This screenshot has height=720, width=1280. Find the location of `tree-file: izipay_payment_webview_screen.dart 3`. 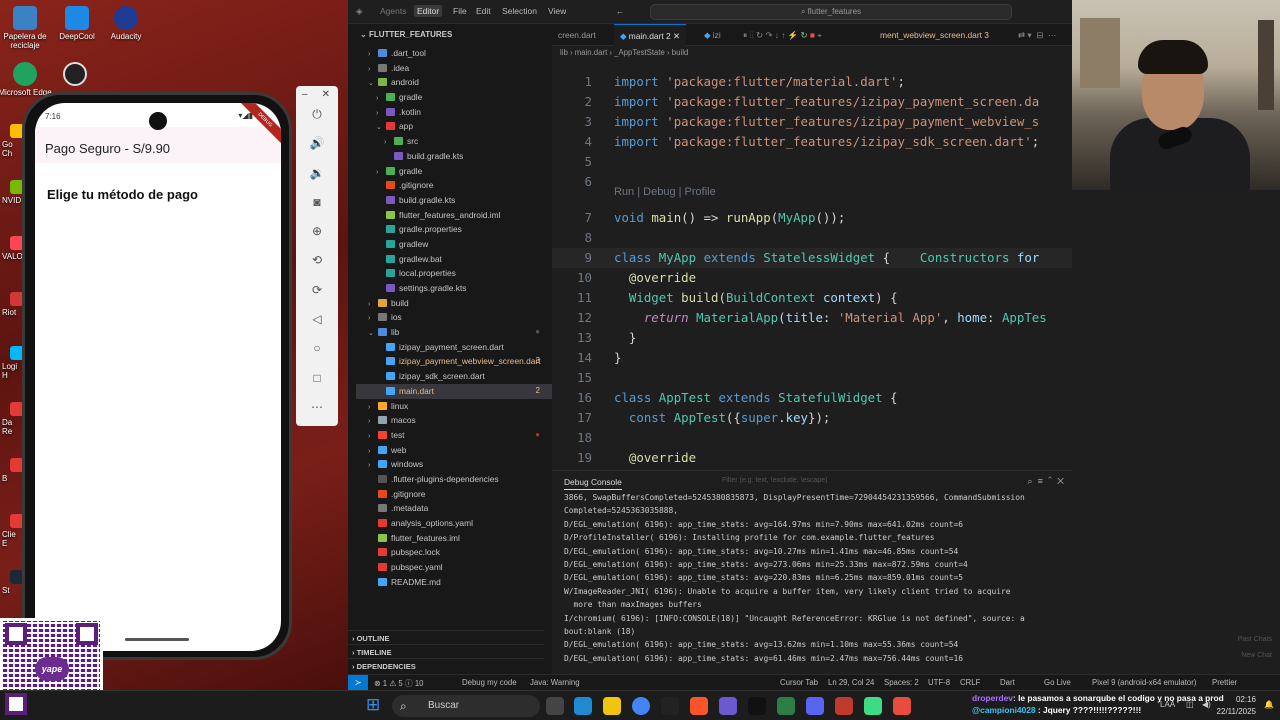

tree-file: izipay_payment_webview_screen.dart 3 is located at coordinates (454, 361).